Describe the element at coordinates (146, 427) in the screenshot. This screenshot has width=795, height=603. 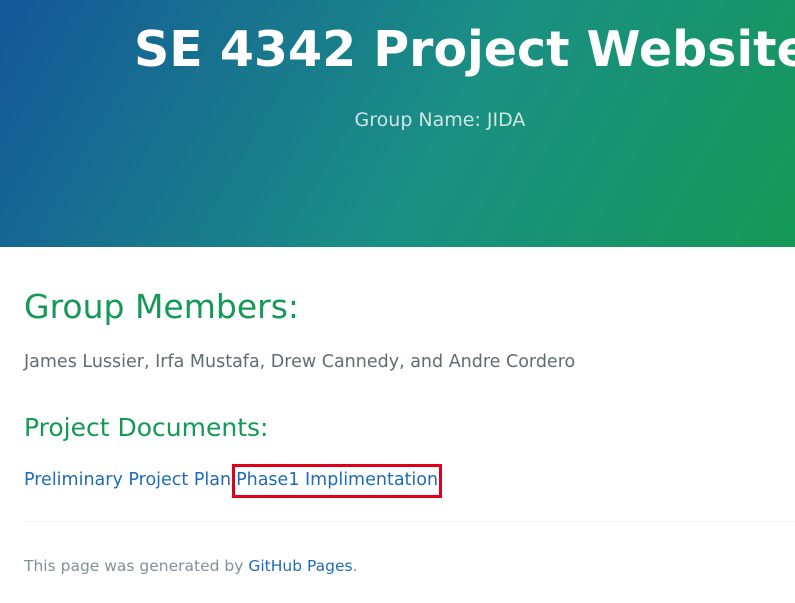
I see `project-documents-heading: Project Documents:` at that location.